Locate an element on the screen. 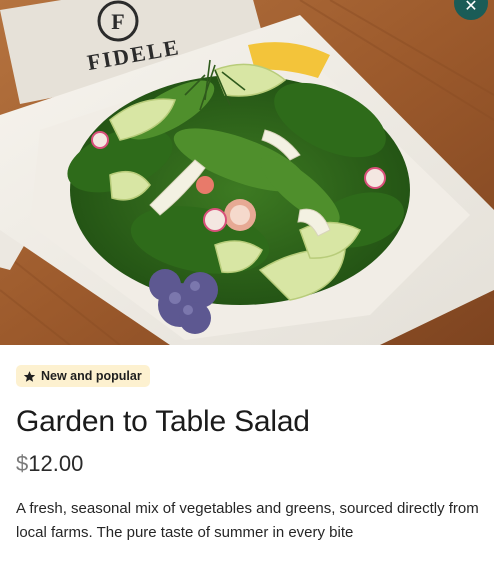 The height and width of the screenshot is (578, 494). menu-monogram: F is located at coordinates (117, 21).